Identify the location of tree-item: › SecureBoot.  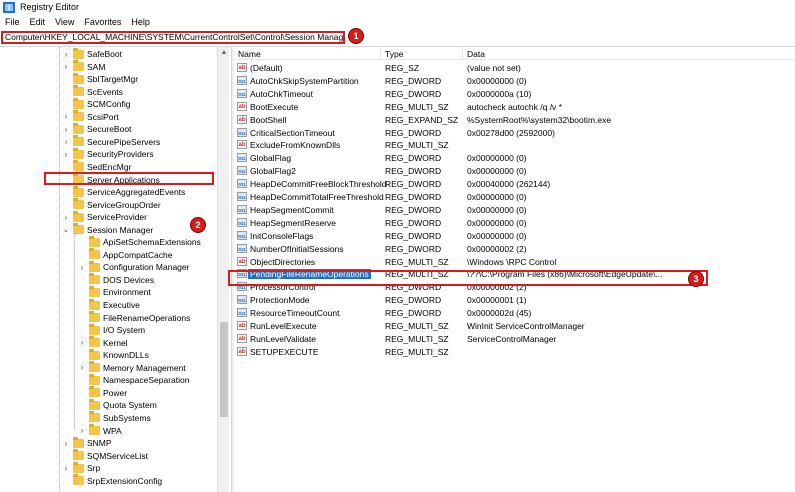
(96, 128).